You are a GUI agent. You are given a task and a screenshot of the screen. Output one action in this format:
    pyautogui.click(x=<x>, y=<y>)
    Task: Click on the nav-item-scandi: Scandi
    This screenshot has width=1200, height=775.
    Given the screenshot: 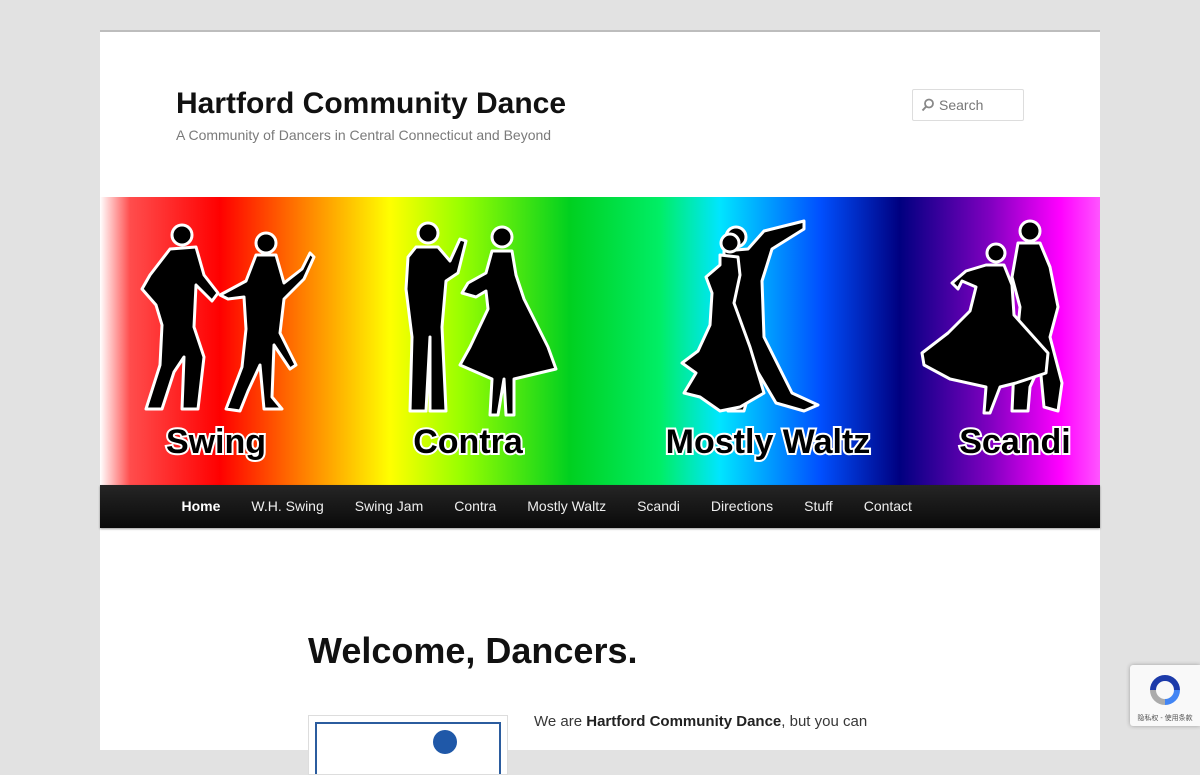 What is the action you would take?
    pyautogui.click(x=659, y=506)
    